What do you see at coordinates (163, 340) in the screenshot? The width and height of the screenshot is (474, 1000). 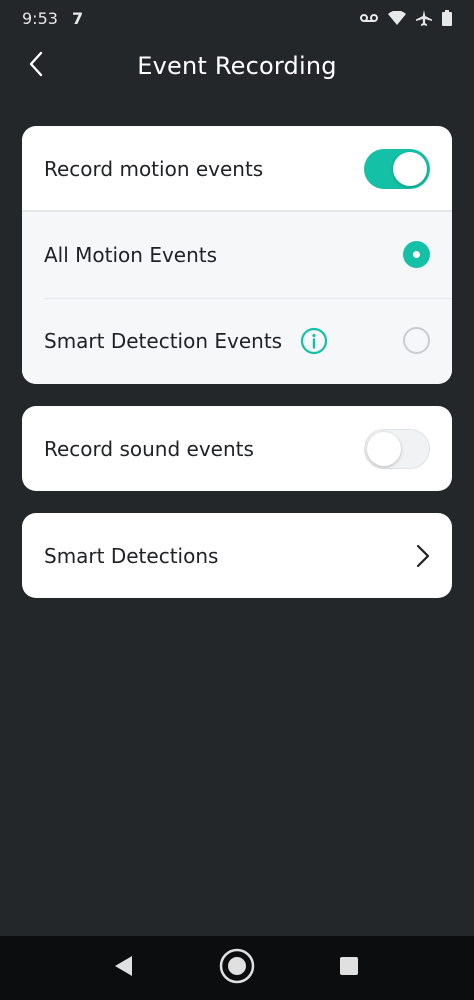 I see `option-smart-detection-label: Smart Detection Events` at bounding box center [163, 340].